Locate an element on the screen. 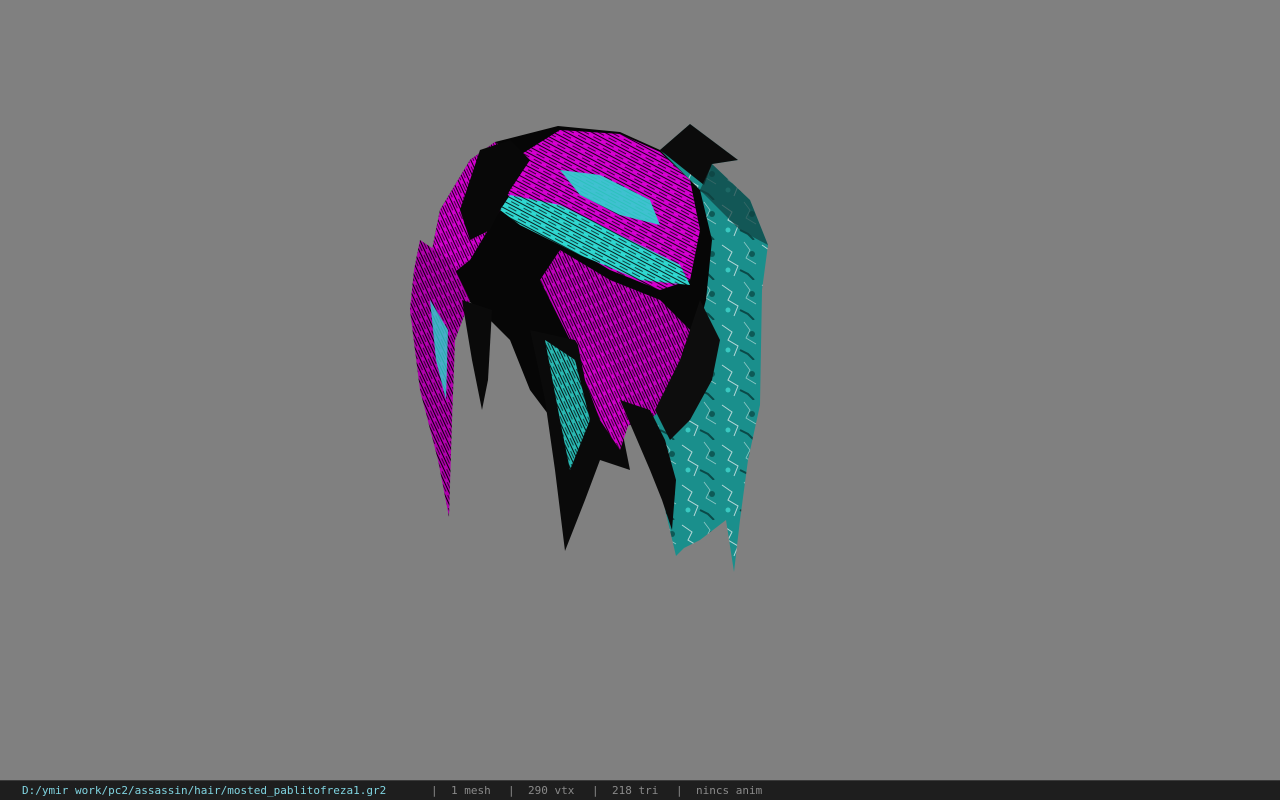 This screenshot has height=800, width=1280. status-mesh-count: 1 mesh is located at coordinates (471, 790).